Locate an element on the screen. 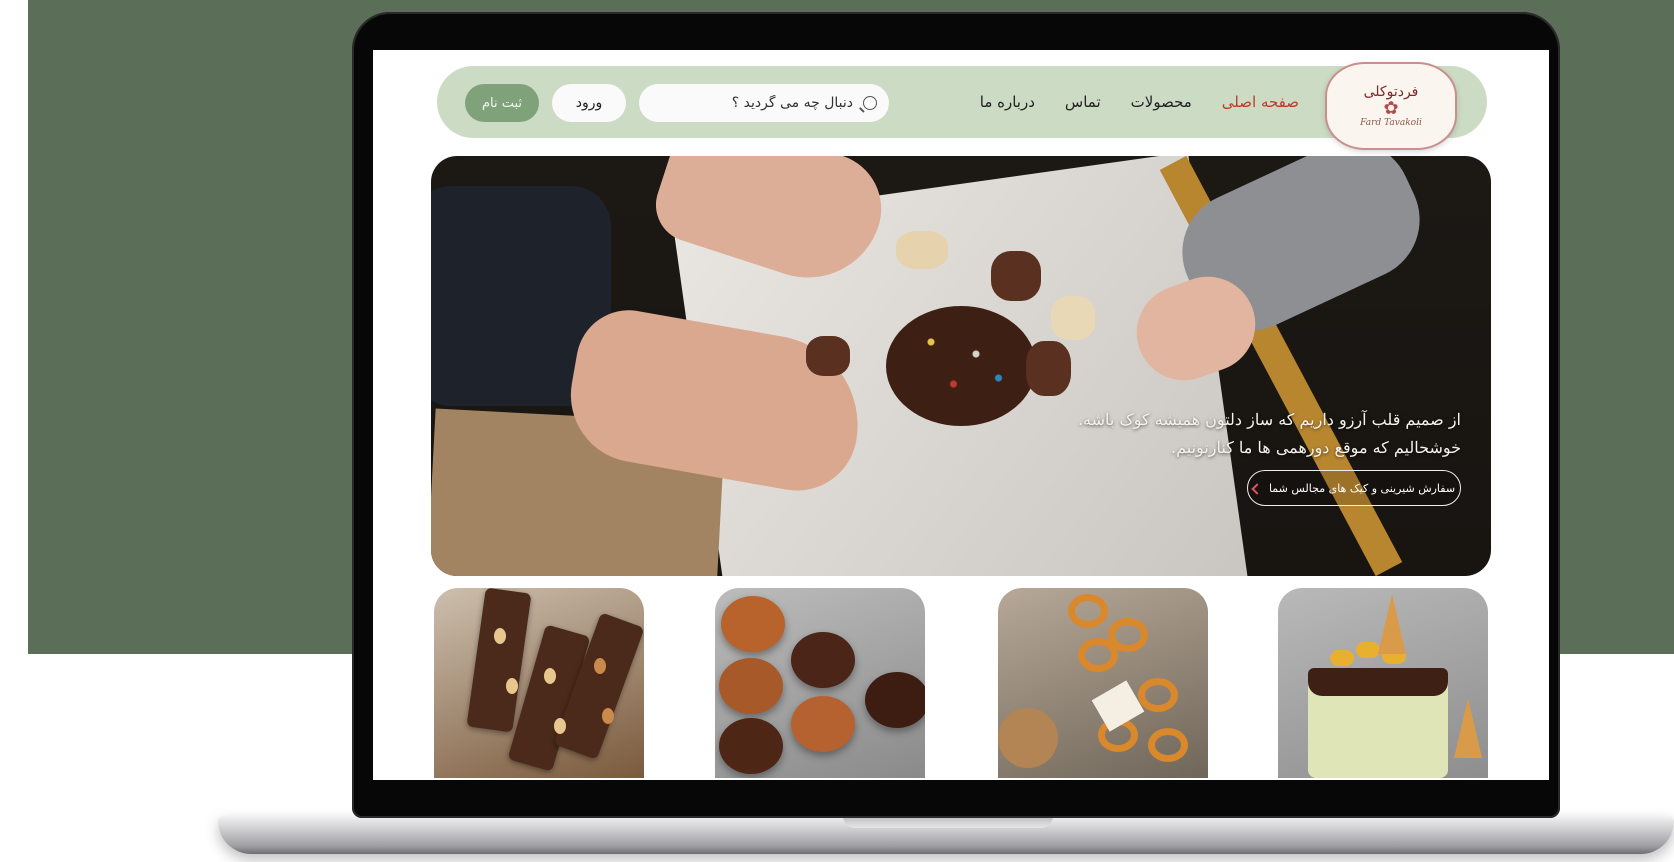 The image size is (1674, 862). chevron-left-icon is located at coordinates (1257, 488).